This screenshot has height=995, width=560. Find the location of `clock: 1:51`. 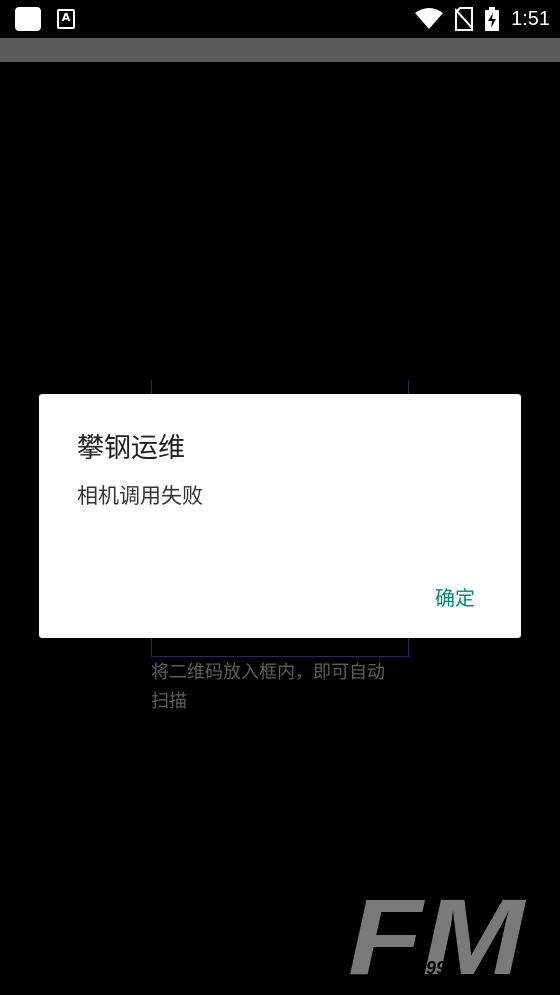

clock: 1:51 is located at coordinates (530, 18).